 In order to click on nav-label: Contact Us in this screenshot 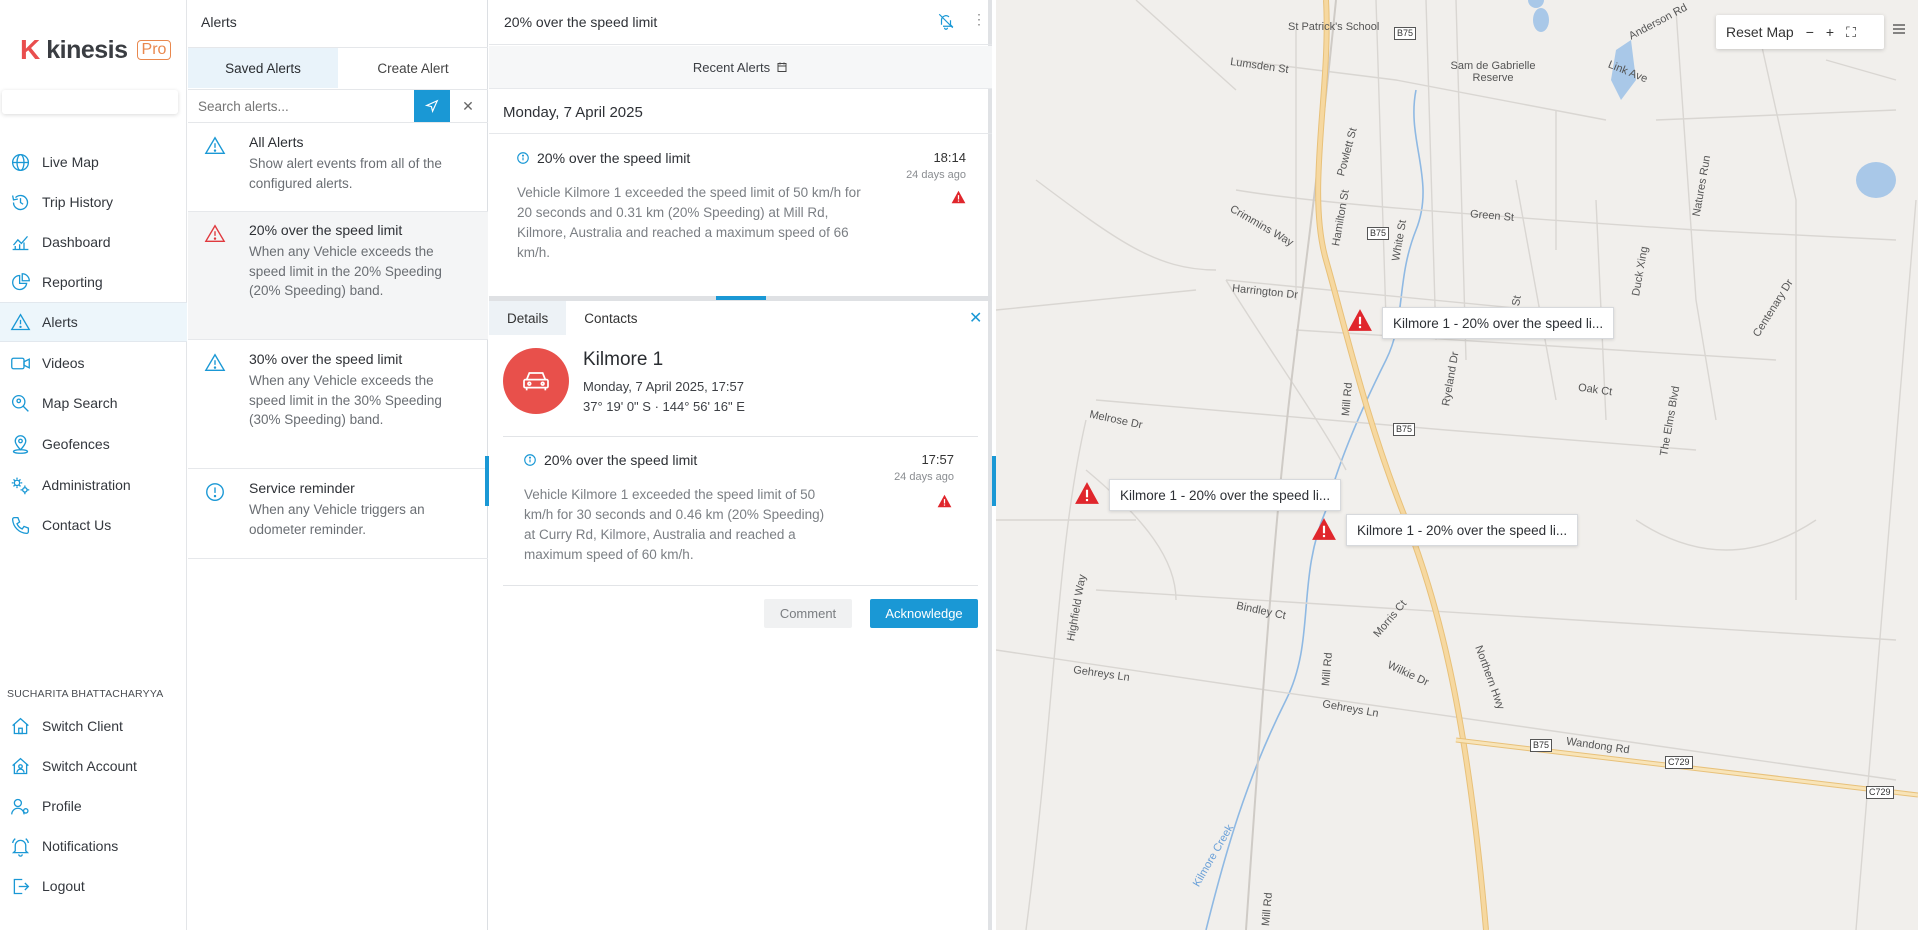, I will do `click(77, 525)`.